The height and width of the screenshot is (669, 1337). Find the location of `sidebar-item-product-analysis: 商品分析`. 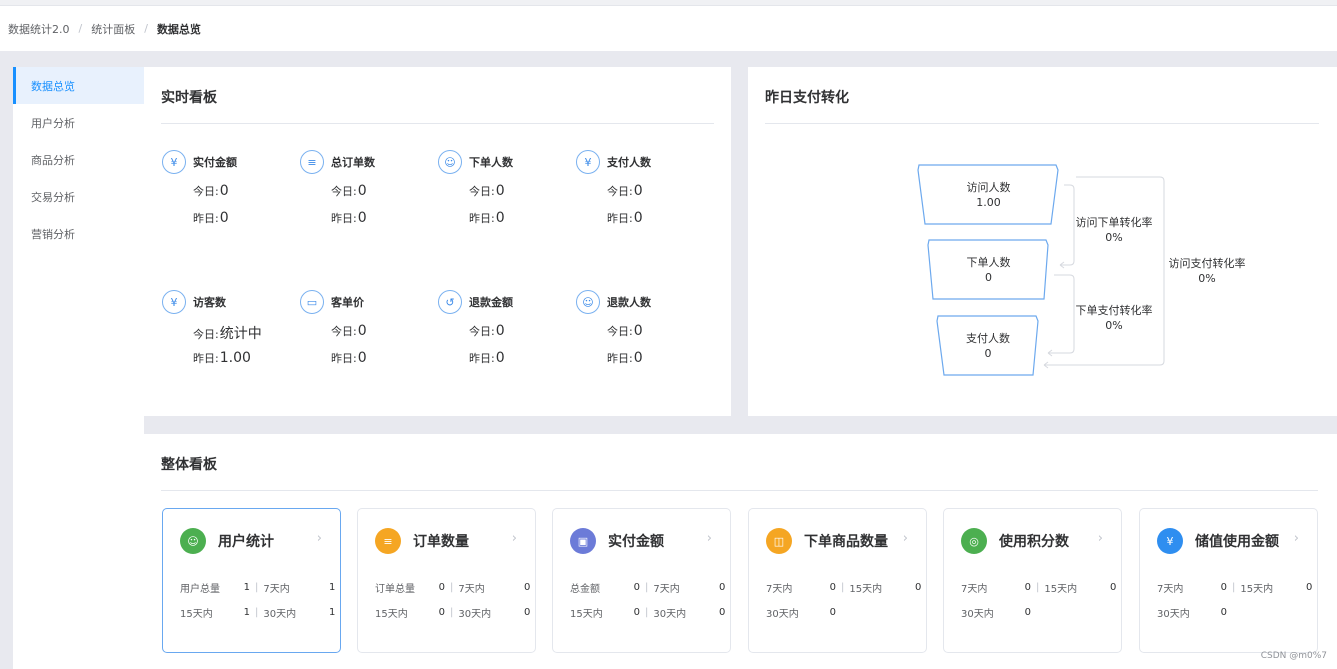

sidebar-item-product-analysis: 商品分析 is located at coordinates (78, 159).